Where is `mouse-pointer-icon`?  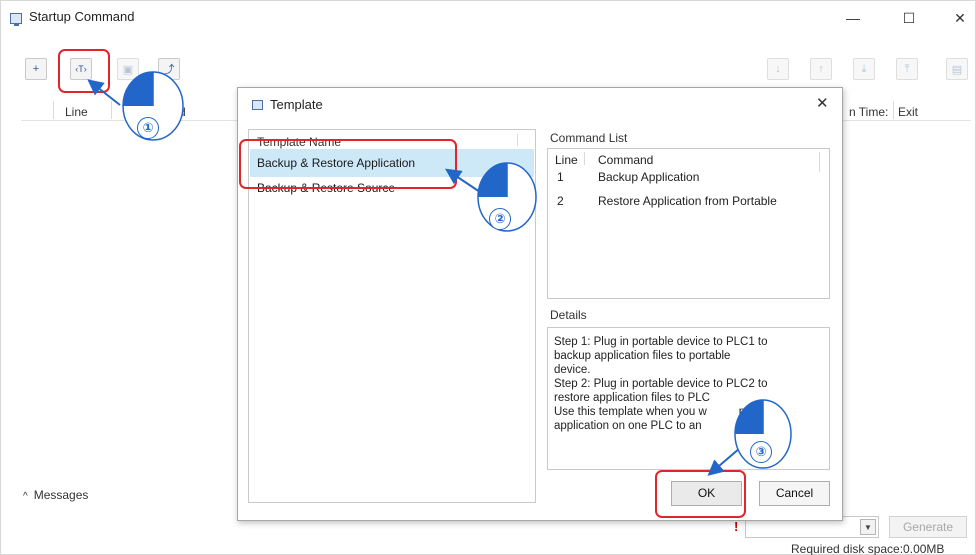 mouse-pointer-icon is located at coordinates (749, 437).